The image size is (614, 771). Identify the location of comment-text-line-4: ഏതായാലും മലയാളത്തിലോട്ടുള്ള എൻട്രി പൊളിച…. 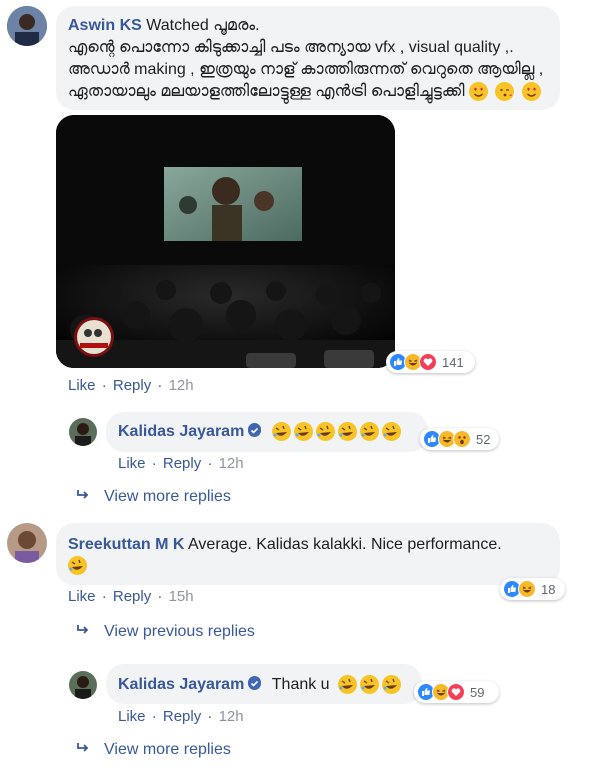
(306, 92).